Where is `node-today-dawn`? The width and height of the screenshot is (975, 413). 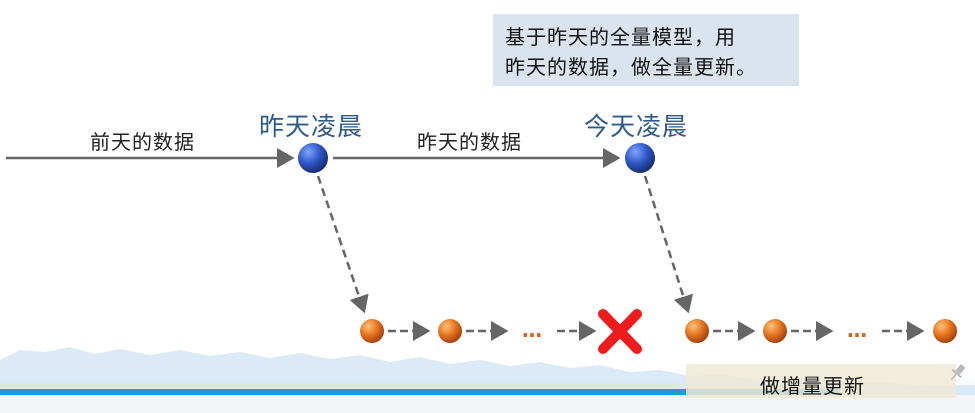
node-today-dawn is located at coordinates (640, 158).